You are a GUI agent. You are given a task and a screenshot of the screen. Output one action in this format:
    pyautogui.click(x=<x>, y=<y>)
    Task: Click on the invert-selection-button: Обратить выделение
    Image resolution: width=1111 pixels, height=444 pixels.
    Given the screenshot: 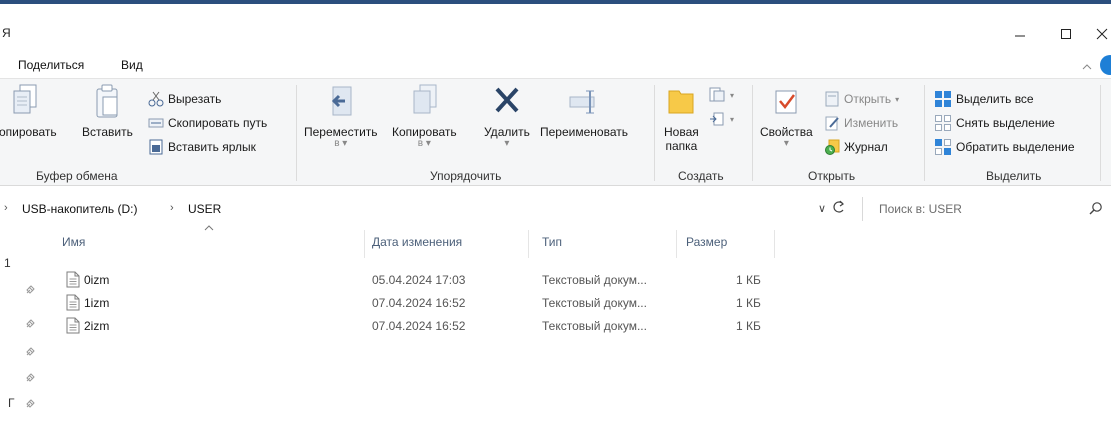 What is the action you would take?
    pyautogui.click(x=1004, y=147)
    